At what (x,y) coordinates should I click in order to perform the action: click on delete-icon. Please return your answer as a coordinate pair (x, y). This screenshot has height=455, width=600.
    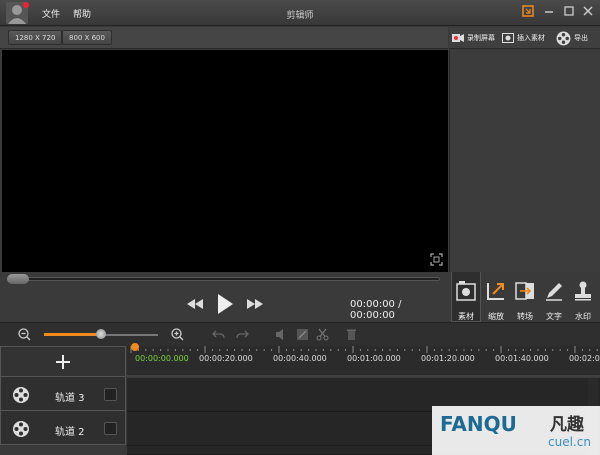
    Looking at the image, I should click on (351, 334).